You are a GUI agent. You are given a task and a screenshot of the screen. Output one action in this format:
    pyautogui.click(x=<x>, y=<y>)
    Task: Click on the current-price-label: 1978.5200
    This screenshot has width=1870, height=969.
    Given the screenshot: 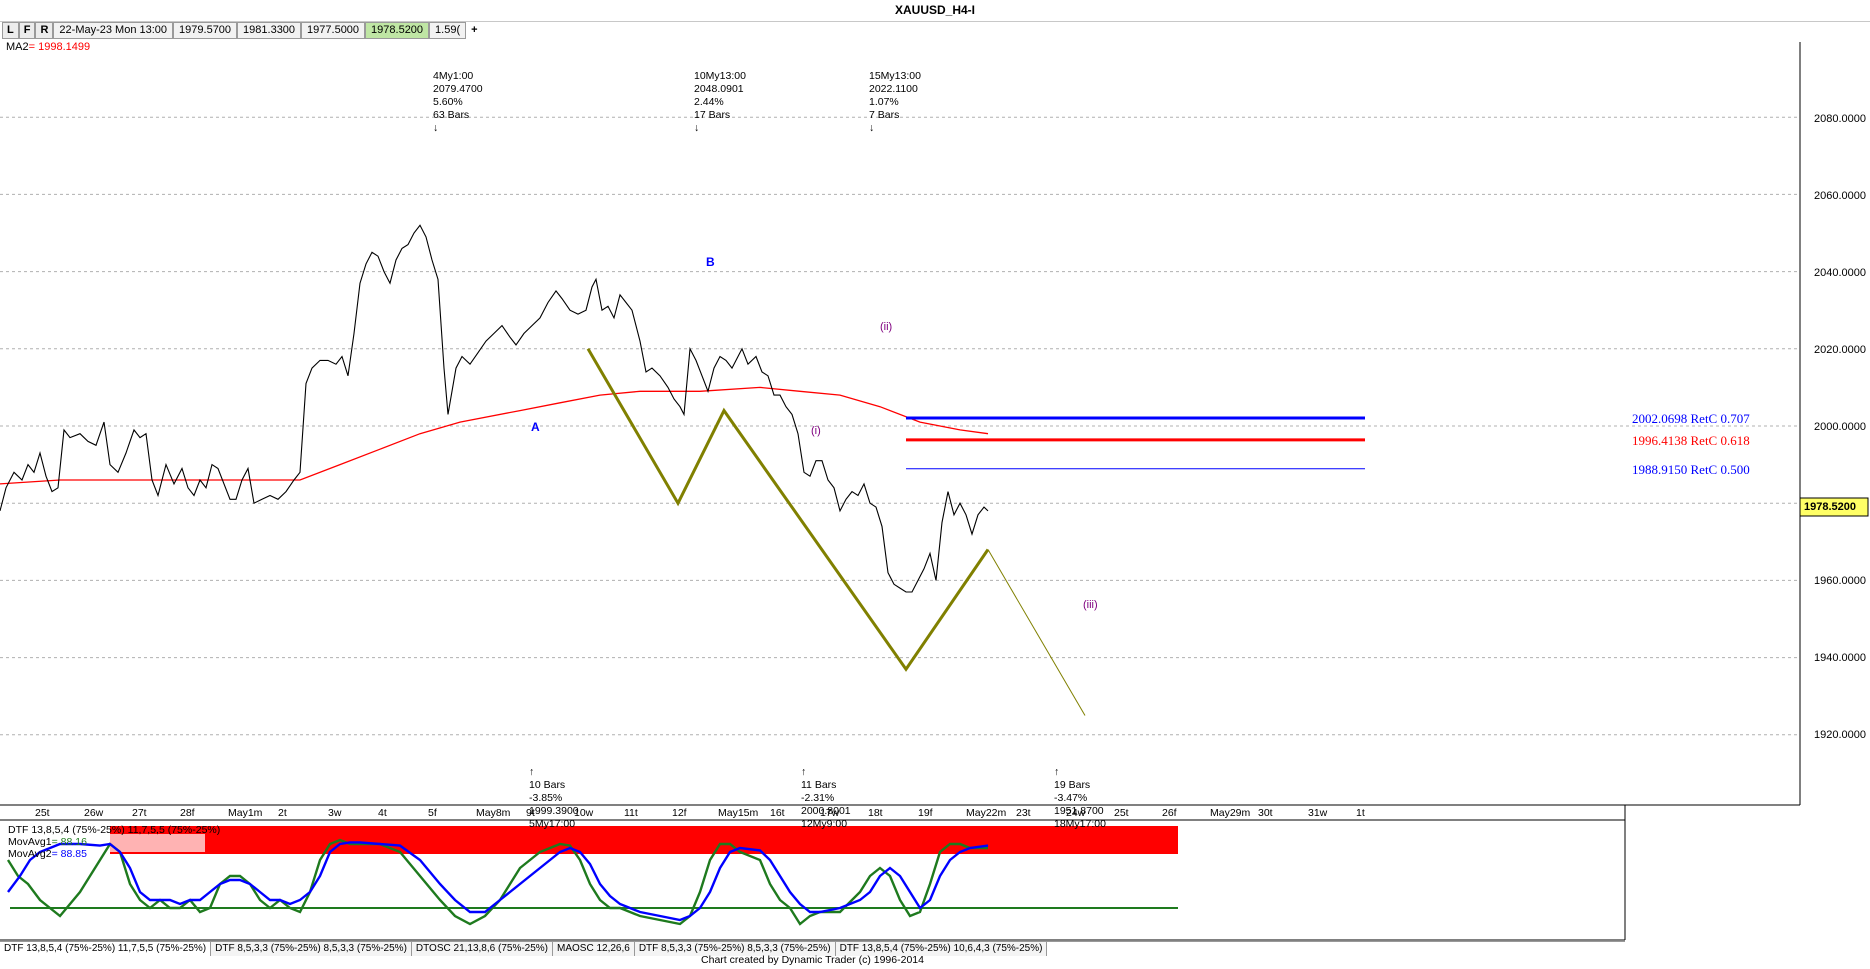 What is the action you would take?
    pyautogui.click(x=1830, y=507)
    